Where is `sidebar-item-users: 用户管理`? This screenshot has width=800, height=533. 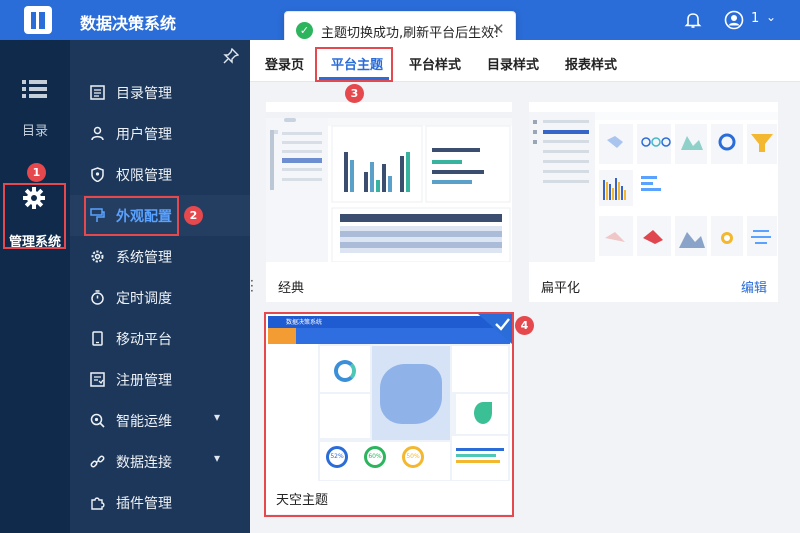 sidebar-item-users: 用户管理 is located at coordinates (160, 133).